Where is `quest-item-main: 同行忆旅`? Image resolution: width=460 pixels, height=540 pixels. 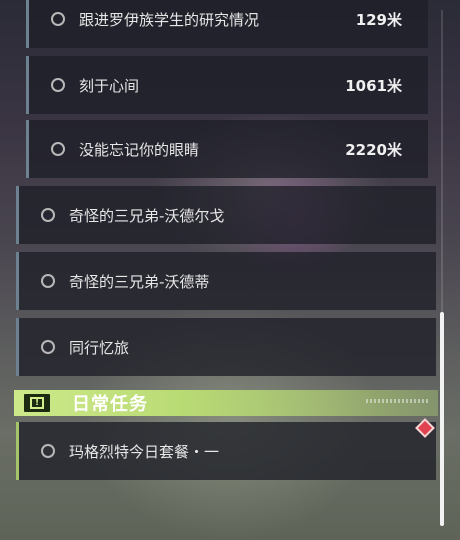 quest-item-main: 同行忆旅 is located at coordinates (226, 347).